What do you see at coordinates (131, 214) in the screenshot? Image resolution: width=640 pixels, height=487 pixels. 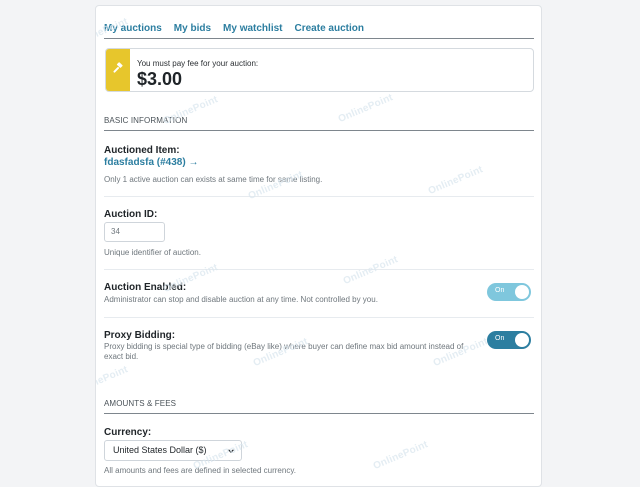 I see `auction-id-label: Auction ID:` at bounding box center [131, 214].